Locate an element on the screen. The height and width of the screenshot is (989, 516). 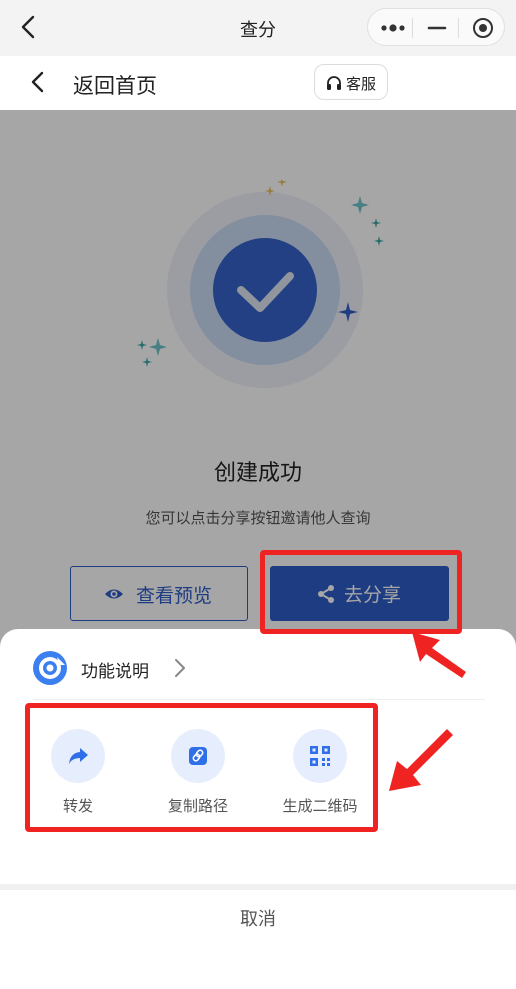
minimize-icon is located at coordinates (437, 28).